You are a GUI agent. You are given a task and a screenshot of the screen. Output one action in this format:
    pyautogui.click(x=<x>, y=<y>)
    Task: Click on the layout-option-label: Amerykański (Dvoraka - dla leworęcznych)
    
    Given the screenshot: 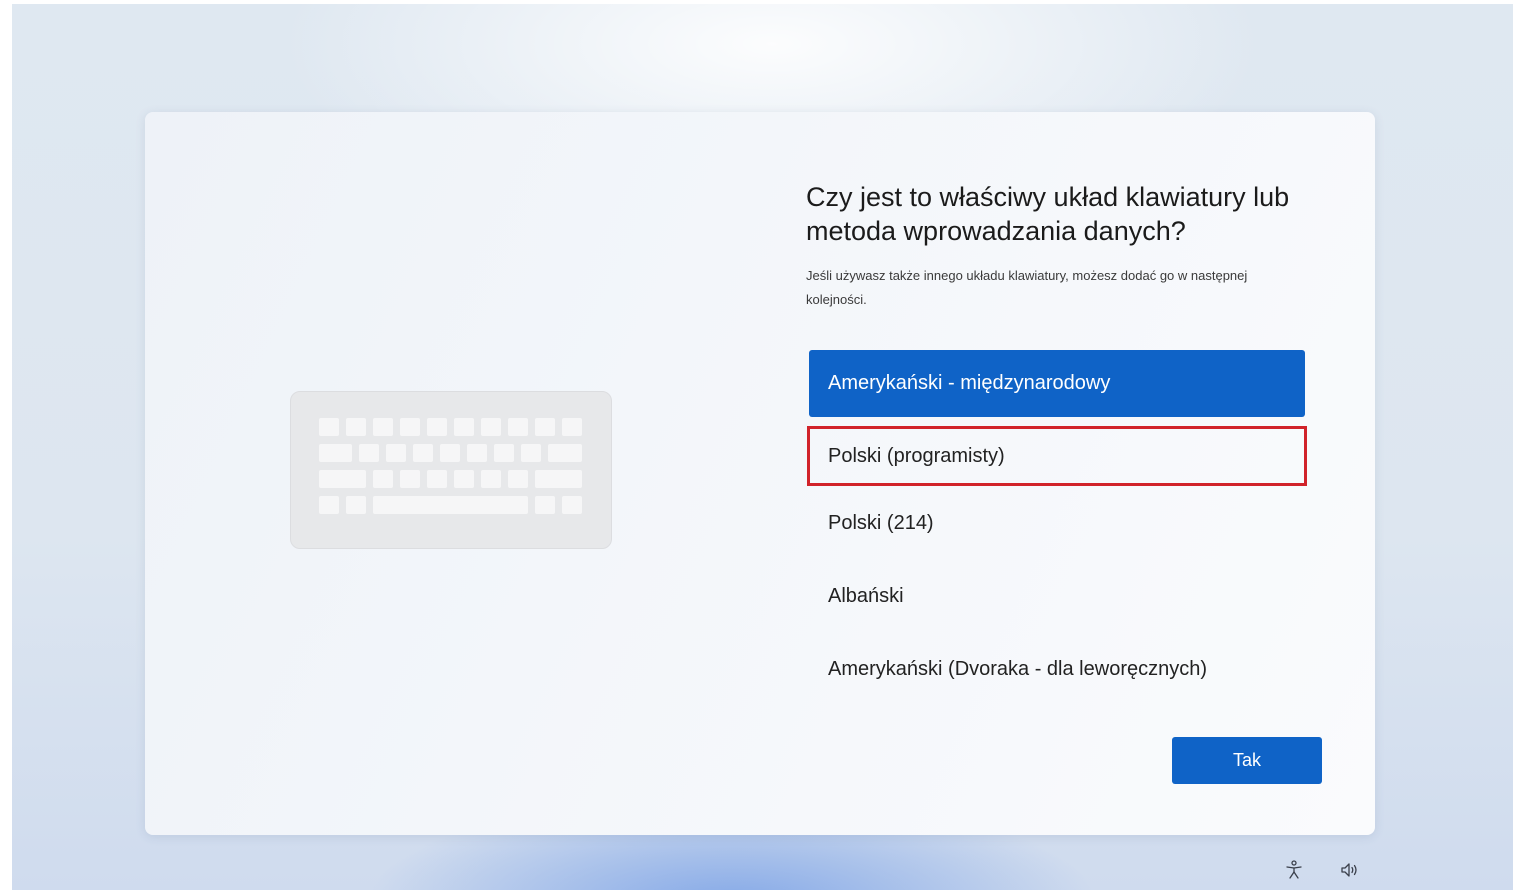 What is the action you would take?
    pyautogui.click(x=1018, y=669)
    